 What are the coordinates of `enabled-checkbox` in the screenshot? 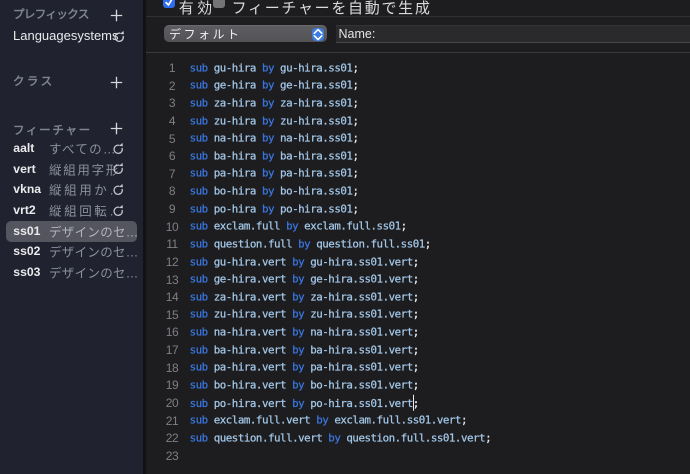 It's located at (168, 4).